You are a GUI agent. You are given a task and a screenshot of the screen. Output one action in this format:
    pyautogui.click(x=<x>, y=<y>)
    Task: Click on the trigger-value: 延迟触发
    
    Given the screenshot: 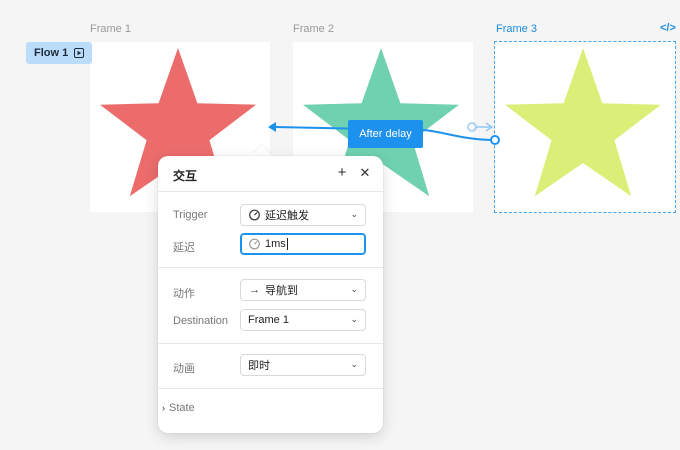 What is the action you would take?
    pyautogui.click(x=287, y=216)
    